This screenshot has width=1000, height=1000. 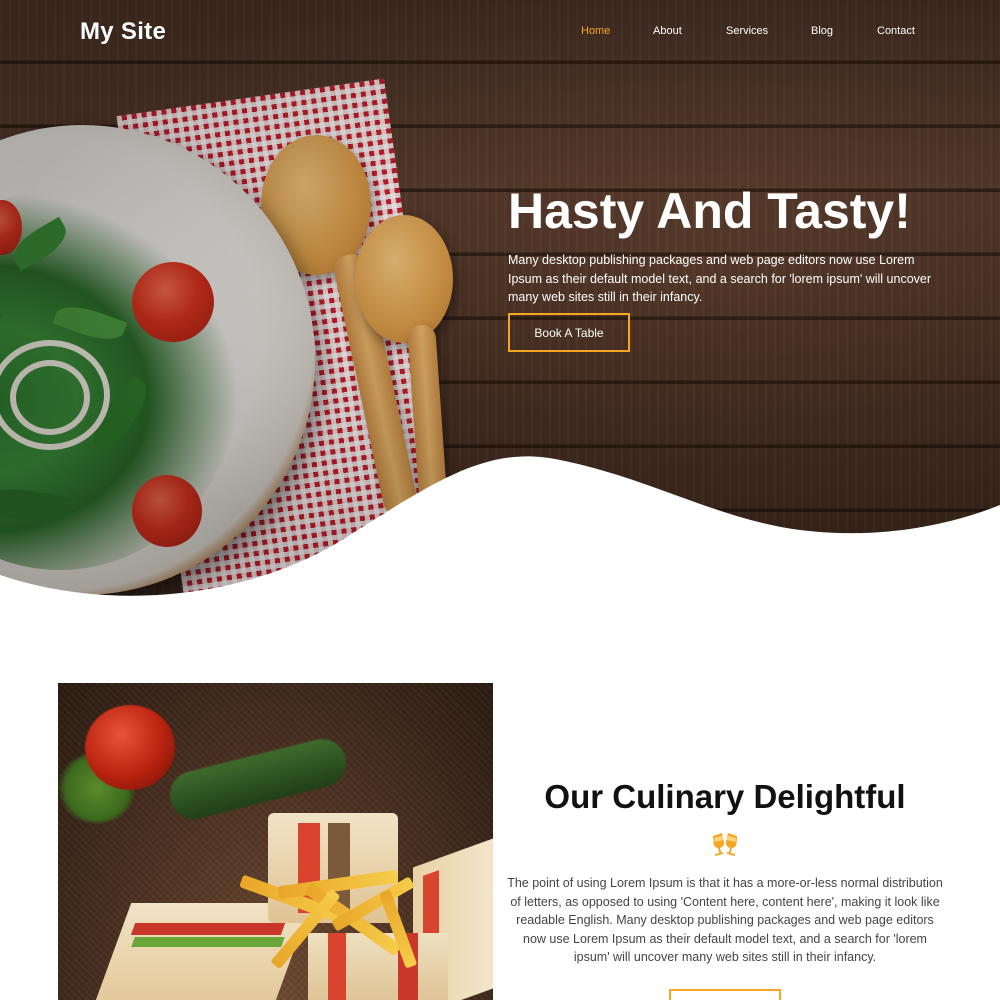 I want to click on nav-services: Services, so click(x=747, y=31).